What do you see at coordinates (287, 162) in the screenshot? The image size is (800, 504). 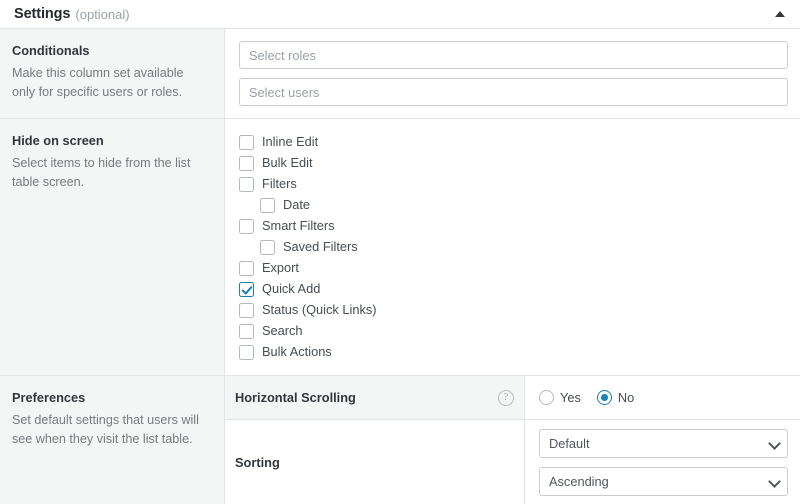 I see `hide-on-screen-checkbox-label: Bulk Edit` at bounding box center [287, 162].